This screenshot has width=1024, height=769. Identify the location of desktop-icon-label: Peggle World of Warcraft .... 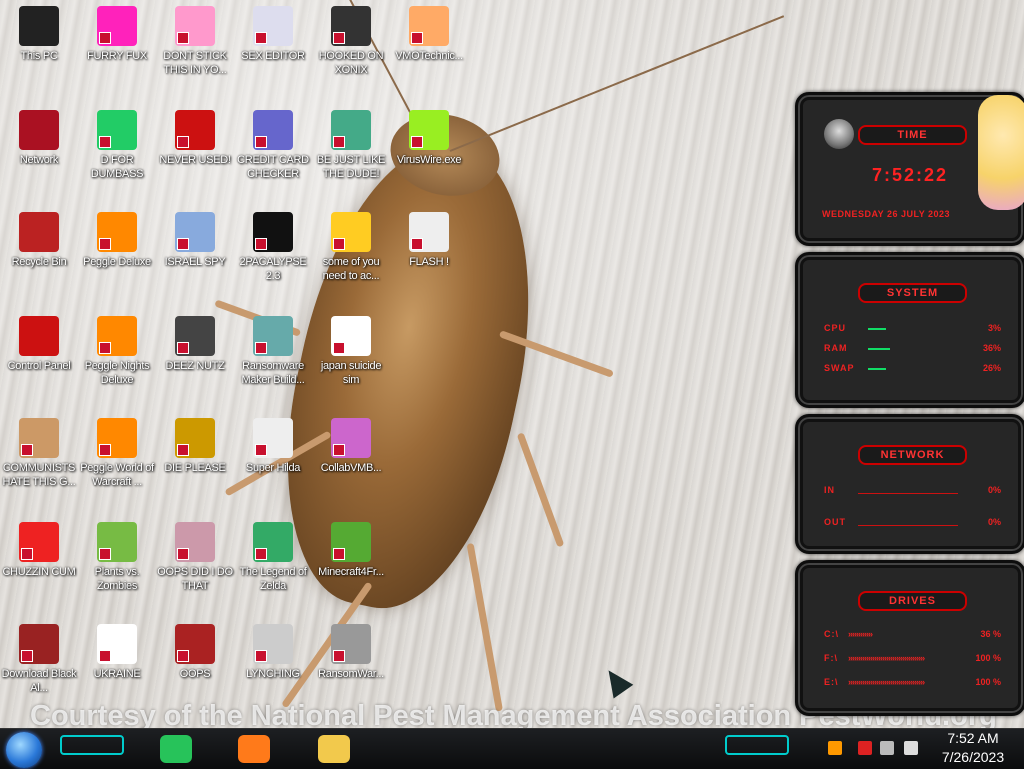
(117, 475).